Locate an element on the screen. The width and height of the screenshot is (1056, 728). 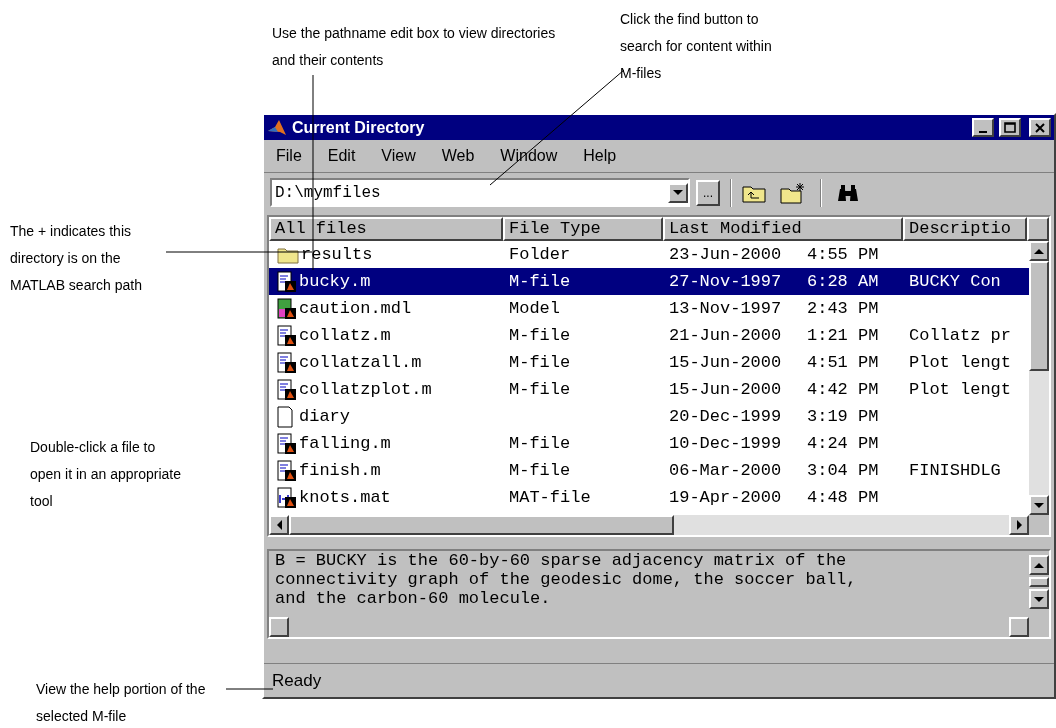
maximize-icon is located at coordinates (1010, 127).